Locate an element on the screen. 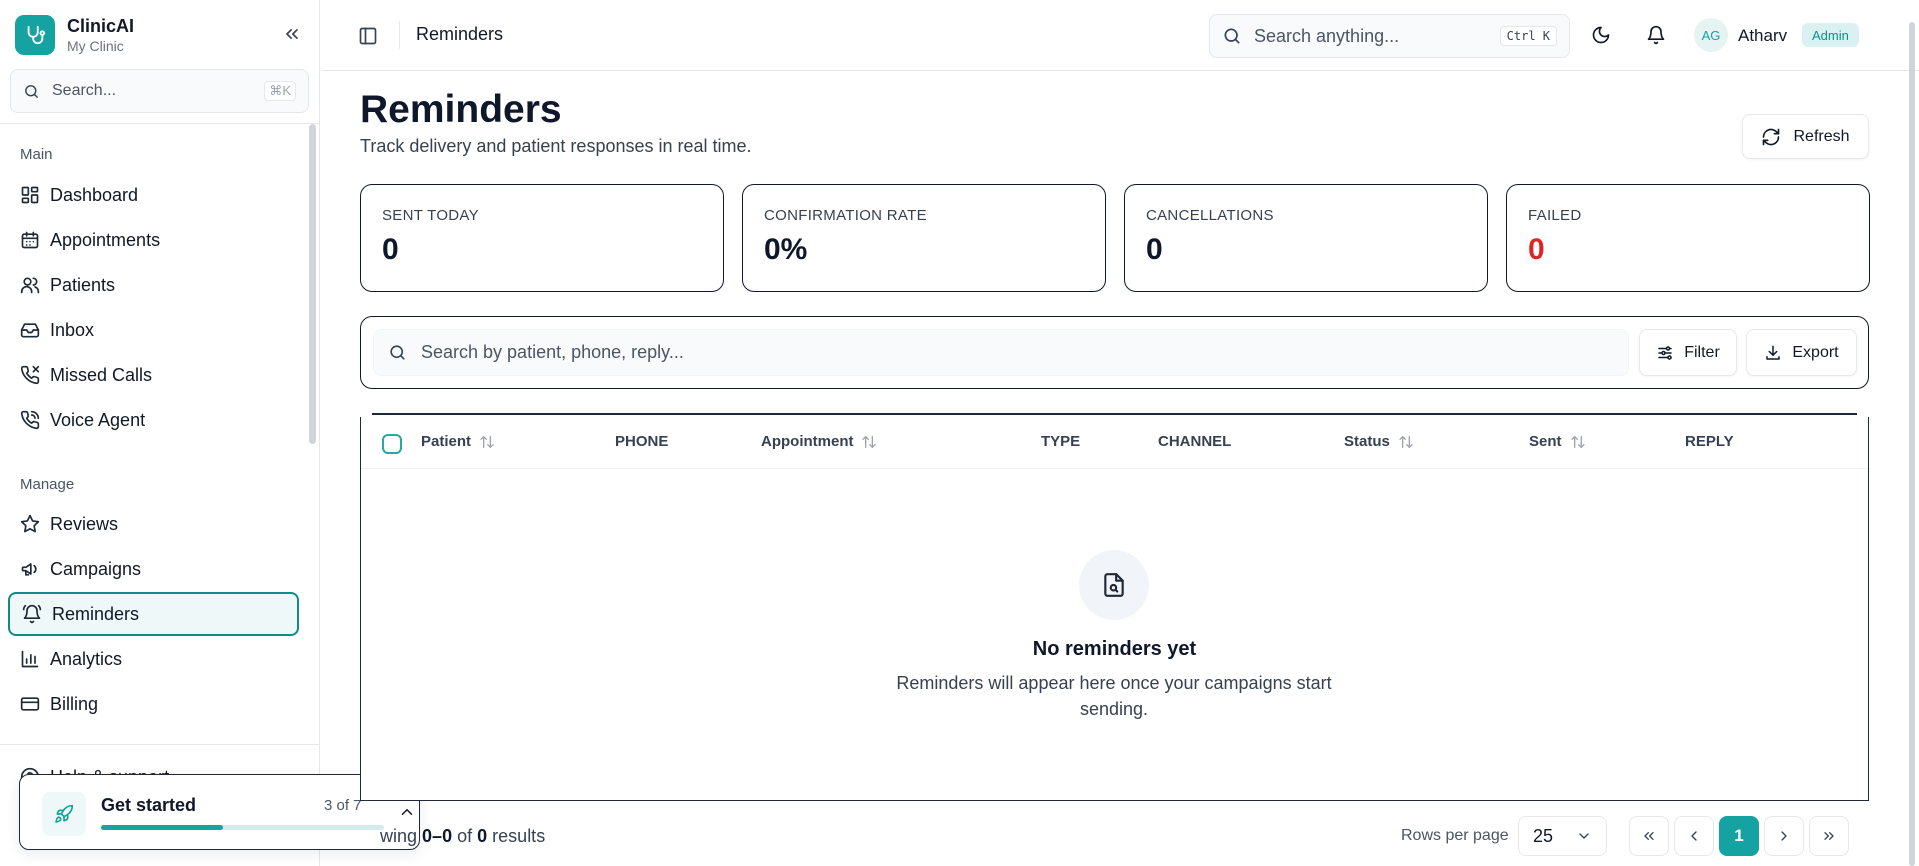  file-search-icon is located at coordinates (1114, 585).